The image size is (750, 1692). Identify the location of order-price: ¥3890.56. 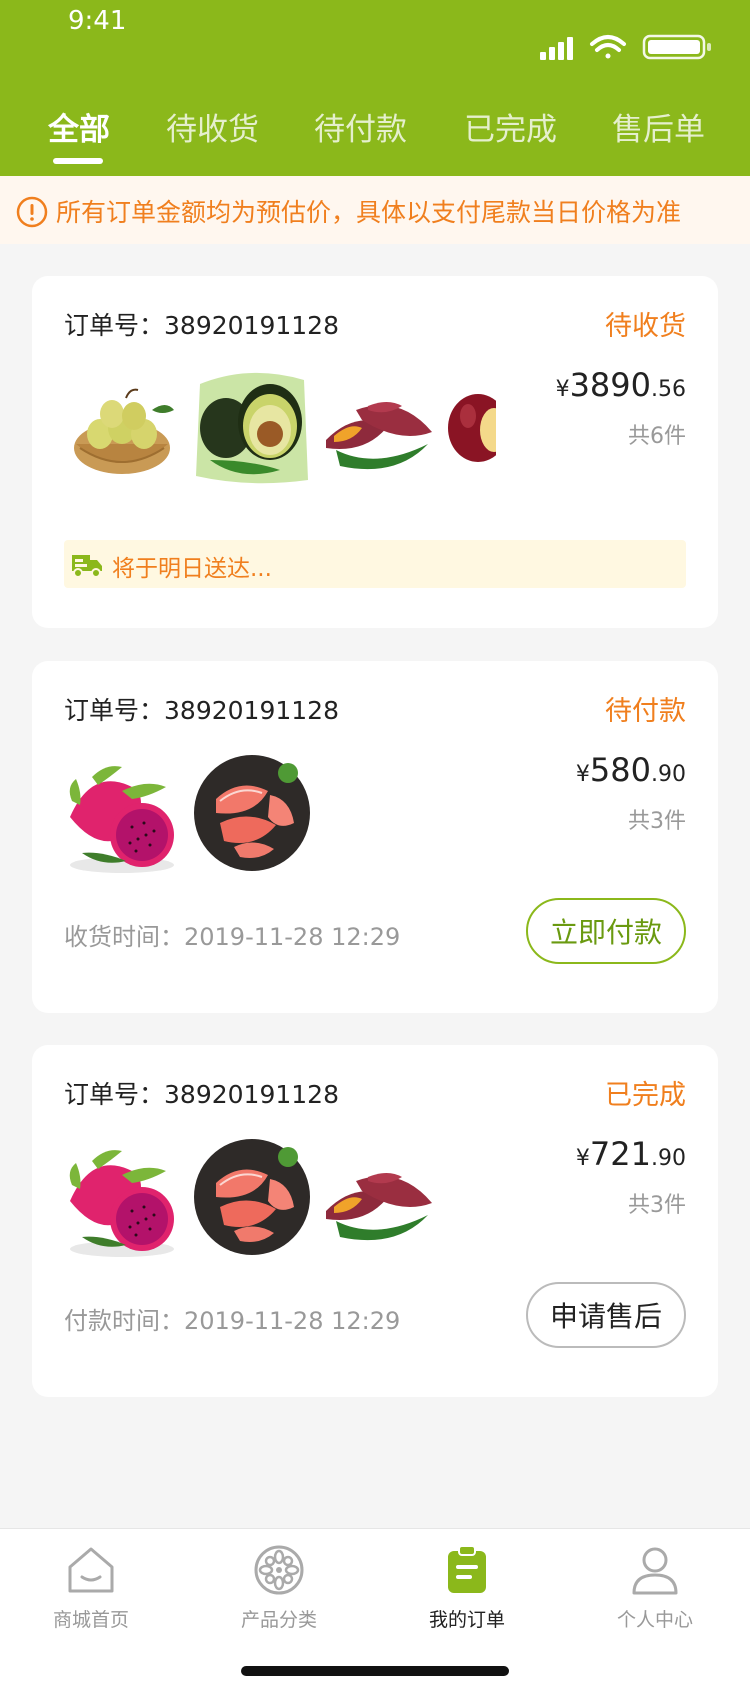
(620, 385).